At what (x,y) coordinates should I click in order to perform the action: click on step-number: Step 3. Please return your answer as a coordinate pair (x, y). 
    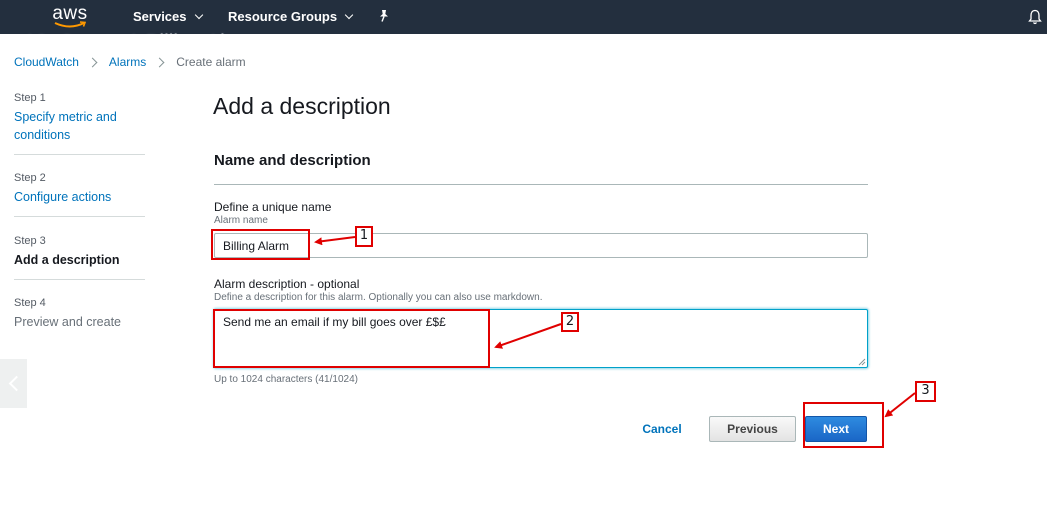
    Looking at the image, I should click on (30, 241).